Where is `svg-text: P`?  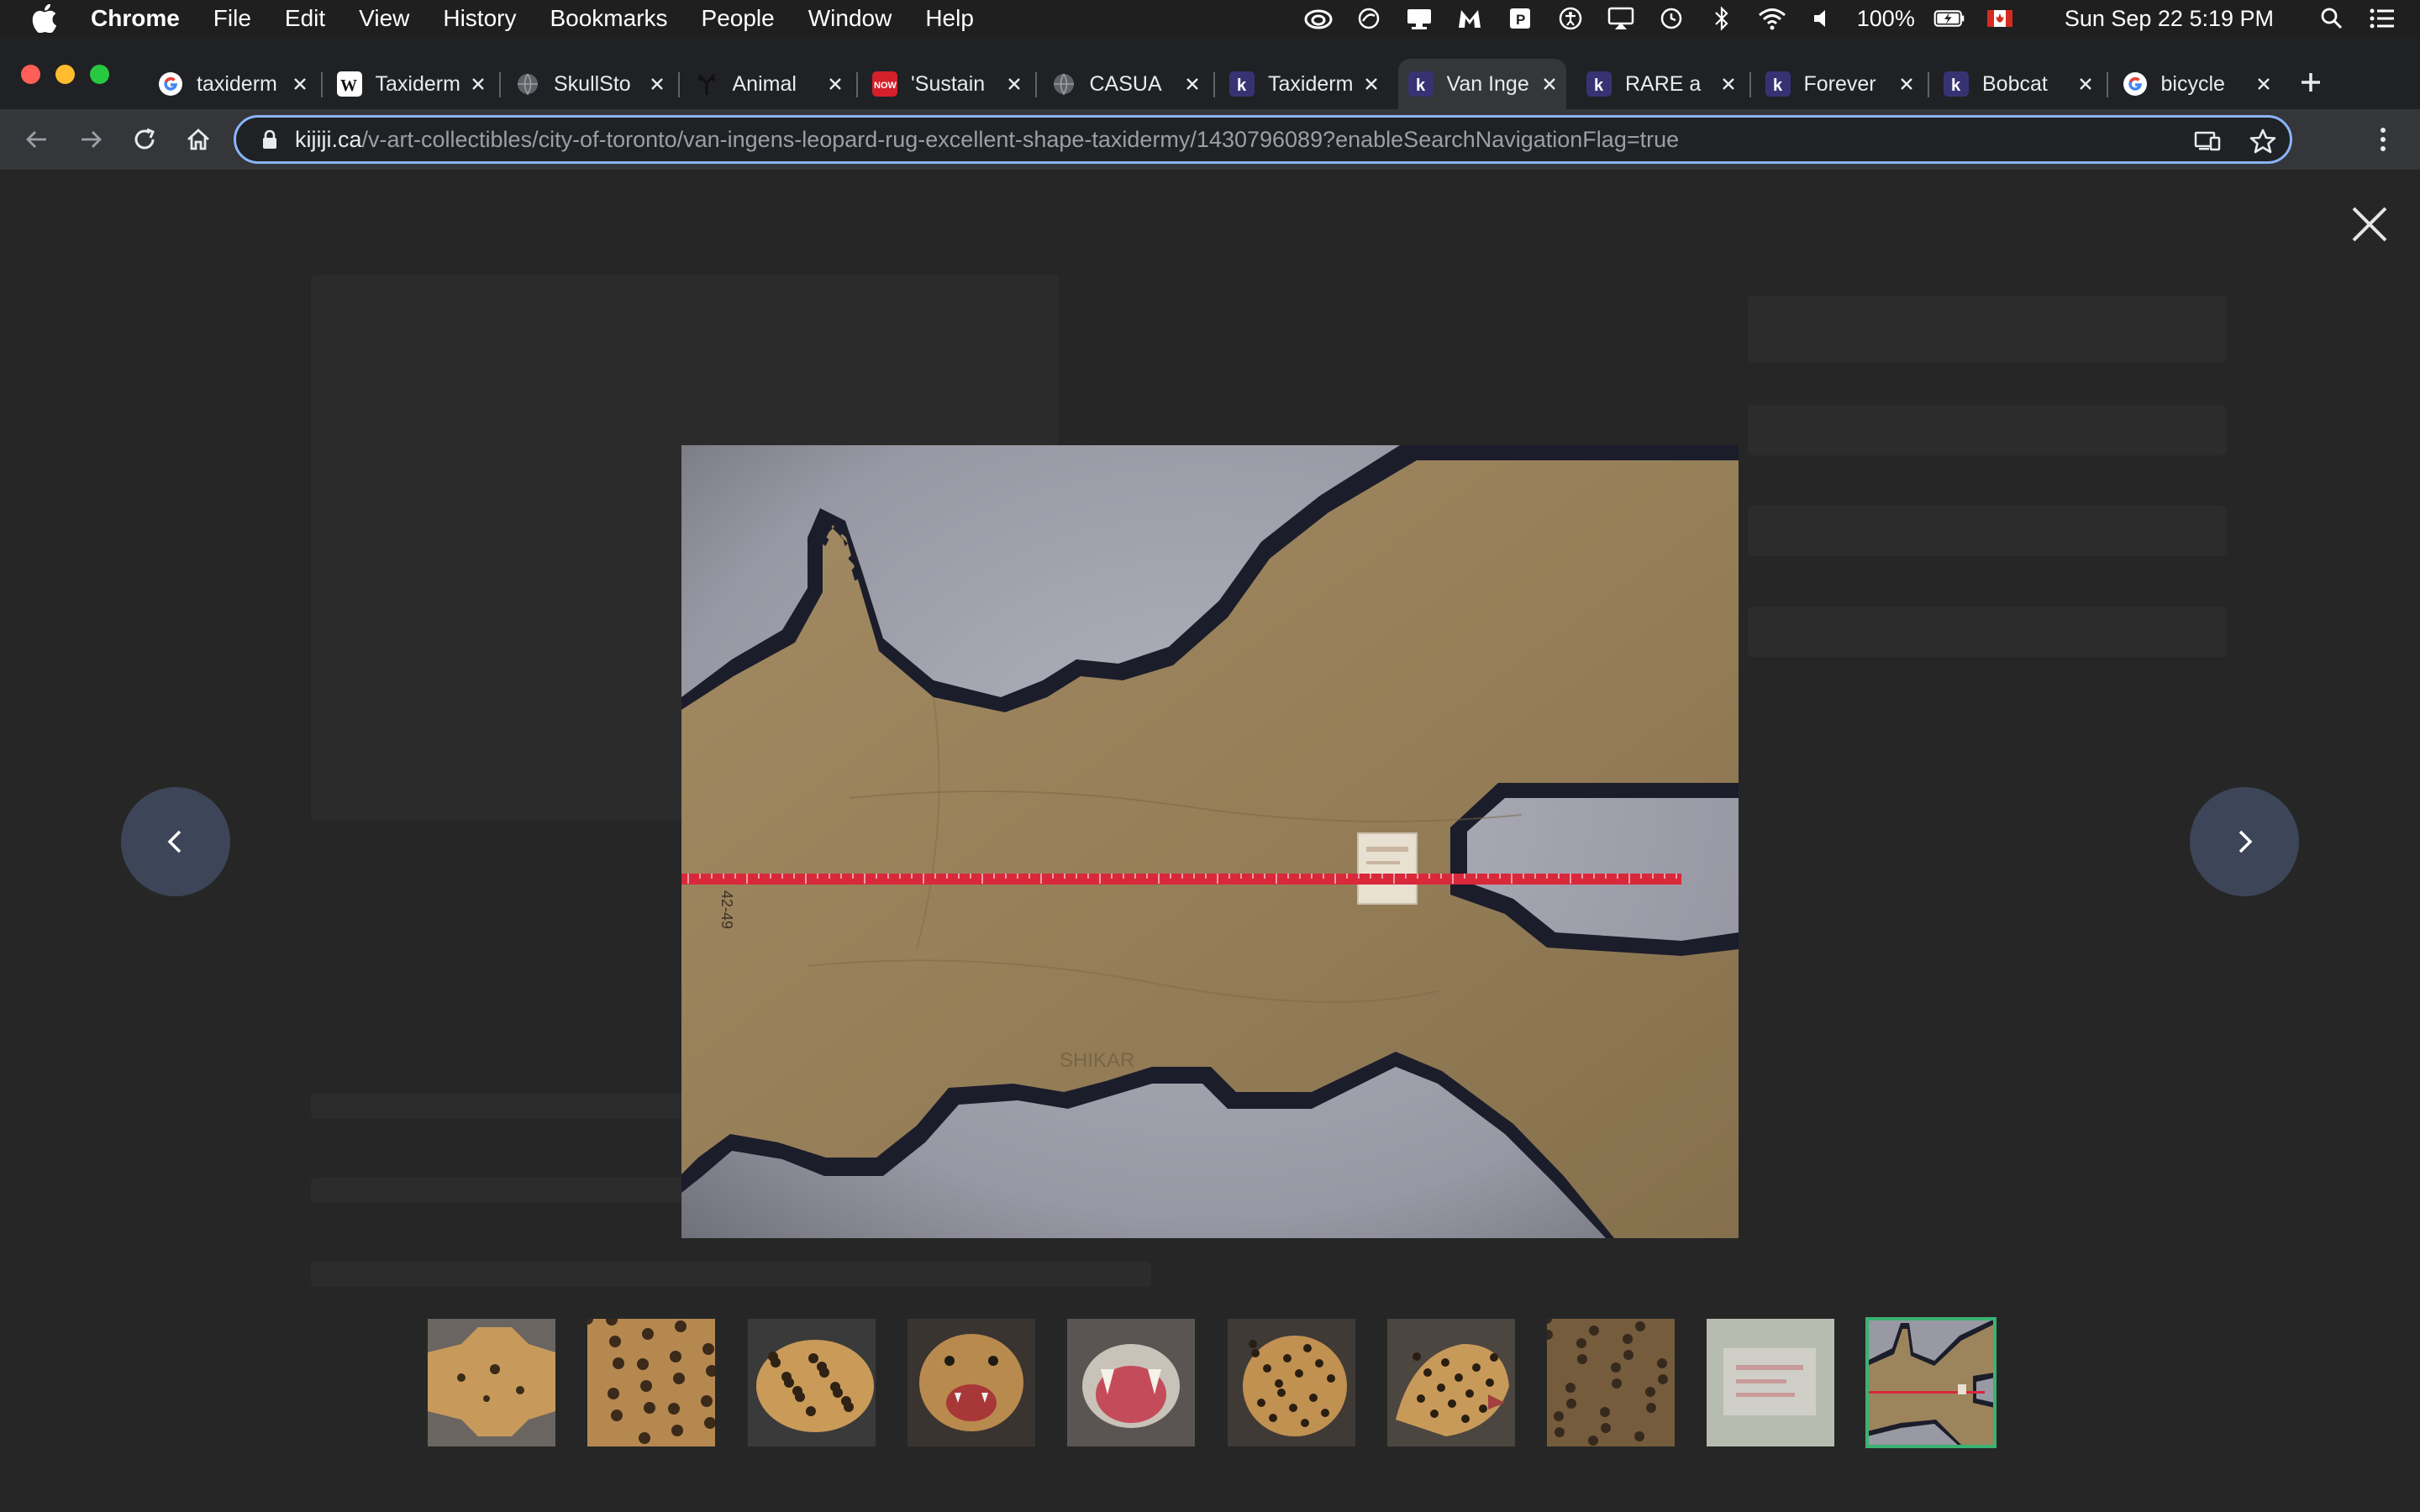 svg-text: P is located at coordinates (1520, 20).